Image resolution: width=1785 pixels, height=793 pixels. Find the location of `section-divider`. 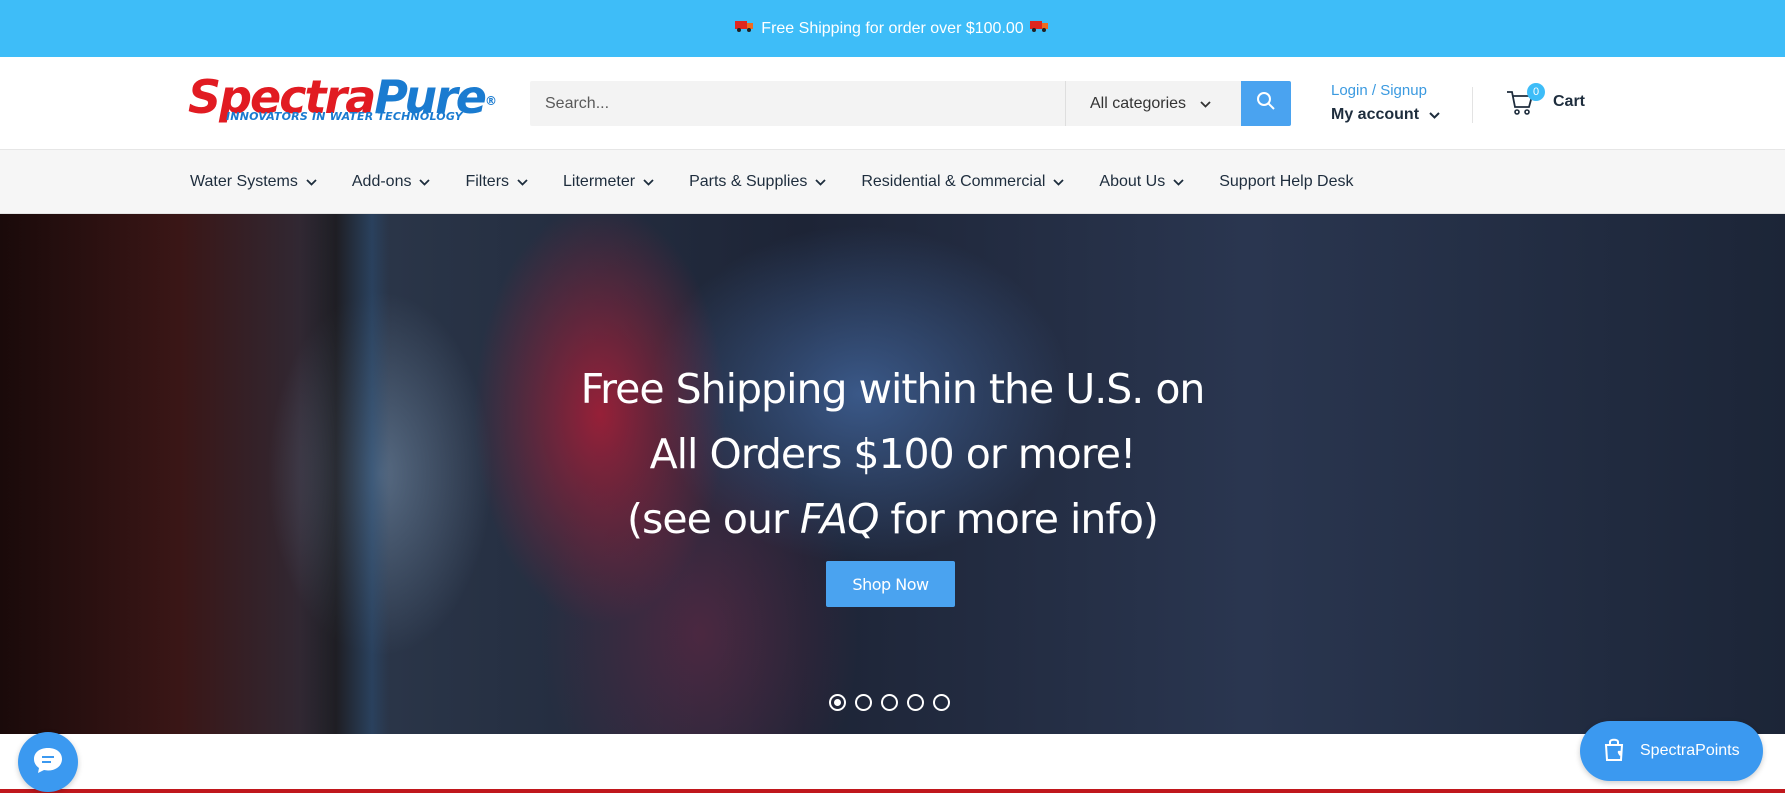

section-divider is located at coordinates (892, 791).